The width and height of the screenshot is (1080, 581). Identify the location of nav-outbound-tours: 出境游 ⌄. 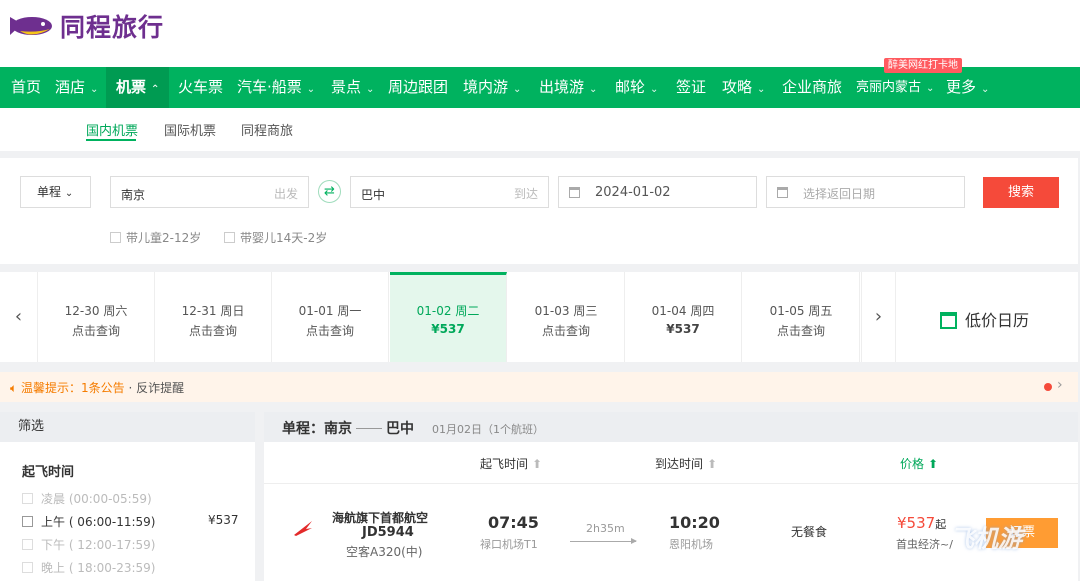
(568, 87).